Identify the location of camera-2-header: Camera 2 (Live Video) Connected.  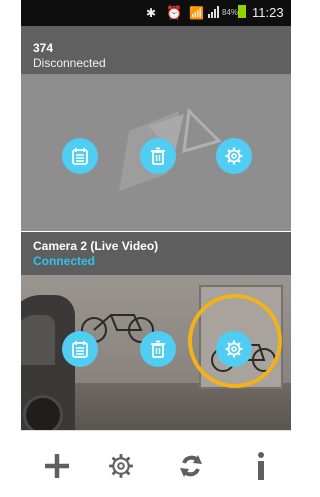
(156, 253).